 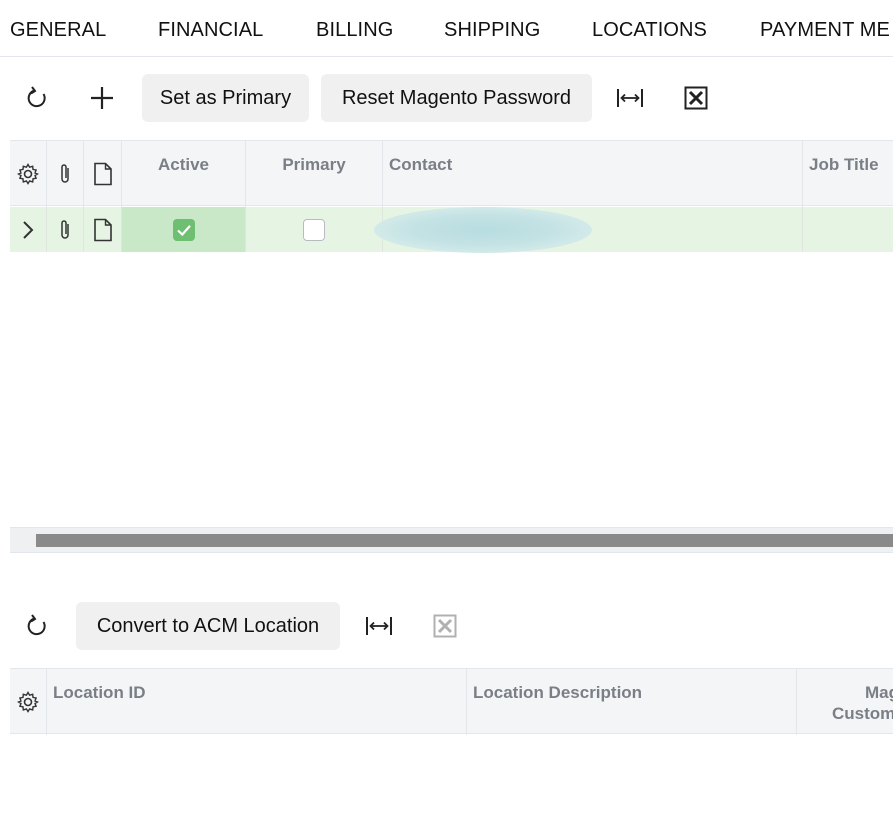 I want to click on column-header-magento-customer: Mag Custom, so click(x=845, y=702).